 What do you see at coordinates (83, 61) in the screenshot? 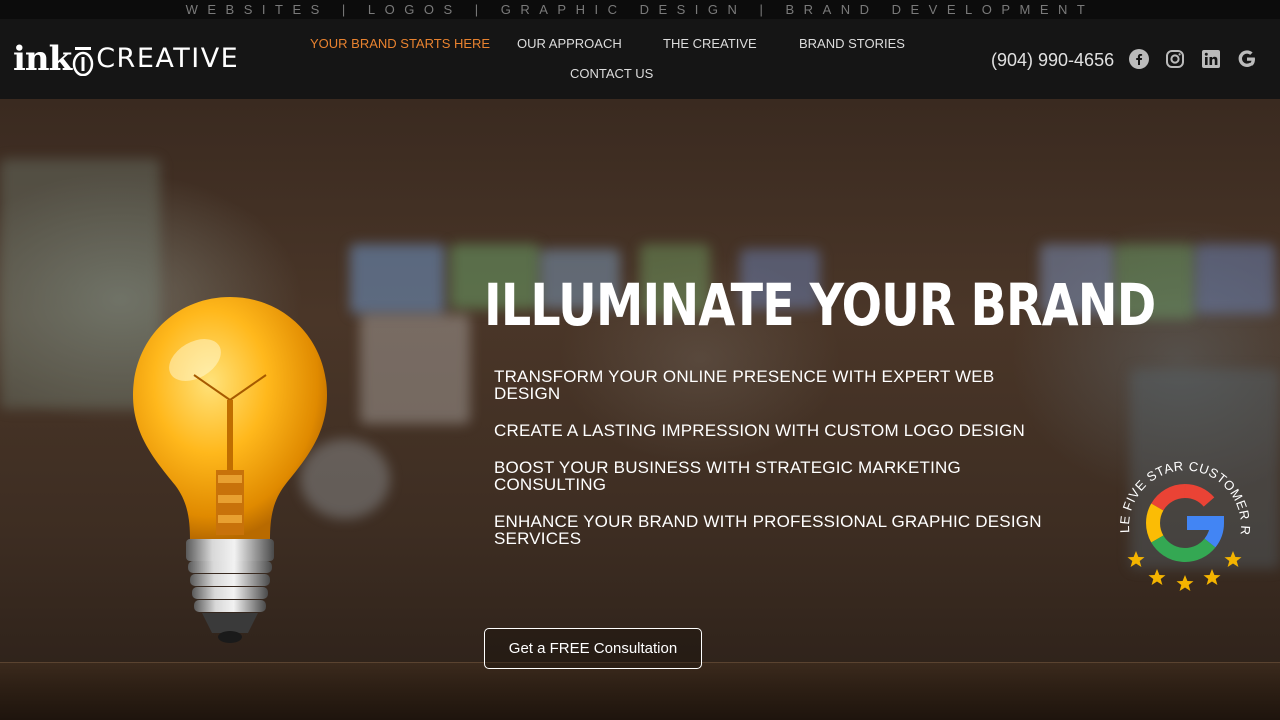
I see `ink-drop-icon` at bounding box center [83, 61].